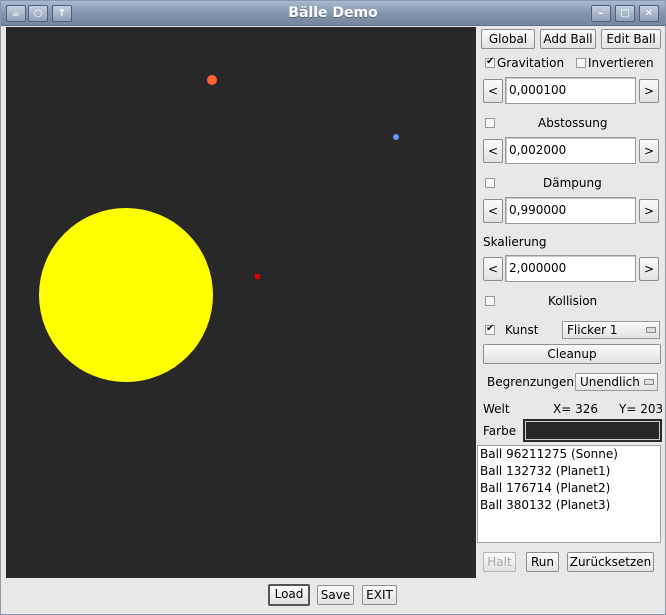 The image size is (666, 615). I want to click on abstossung-increment-button: >, so click(649, 151).